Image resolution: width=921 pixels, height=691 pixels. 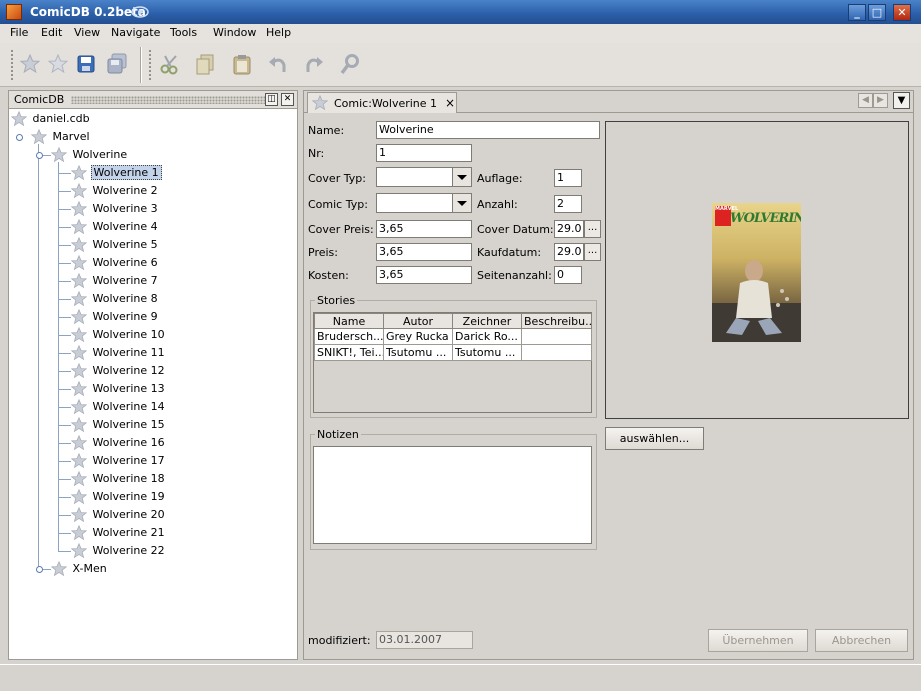 What do you see at coordinates (119, 407) in the screenshot?
I see `tree-item-wolverine-14: Wolverine 14` at bounding box center [119, 407].